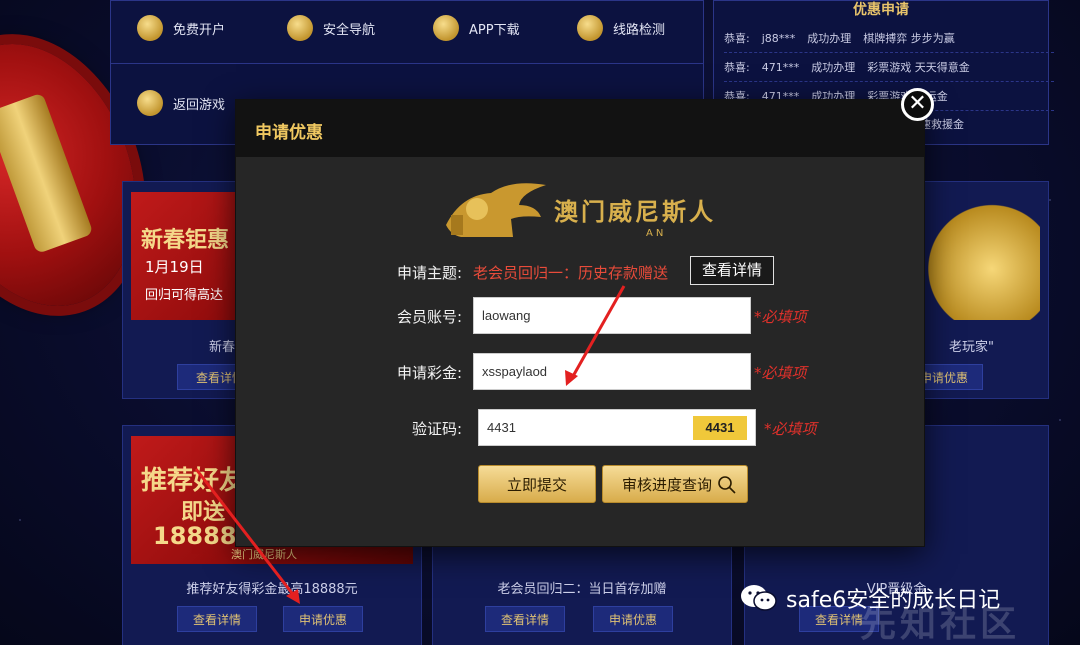  I want to click on nav-label: 安全导航, so click(349, 30).